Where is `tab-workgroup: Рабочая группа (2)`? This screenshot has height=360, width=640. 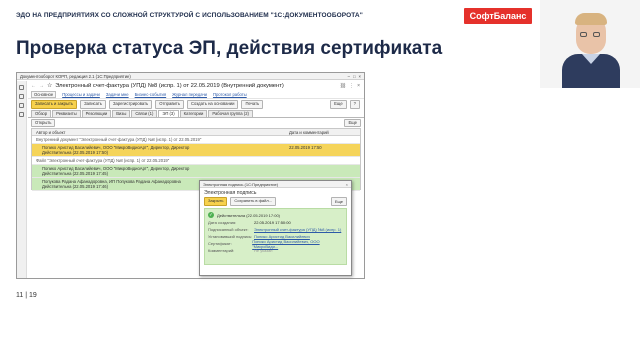
tab-workgroup: Рабочая группа (2) is located at coordinates (230, 113).